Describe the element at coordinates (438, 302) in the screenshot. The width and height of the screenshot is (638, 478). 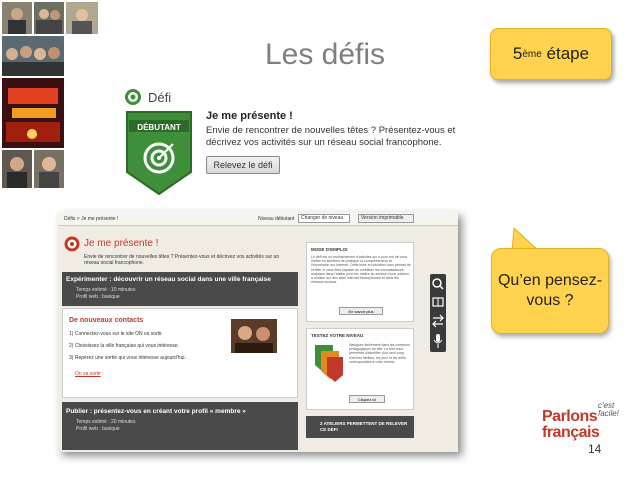
I see `book-icon` at that location.